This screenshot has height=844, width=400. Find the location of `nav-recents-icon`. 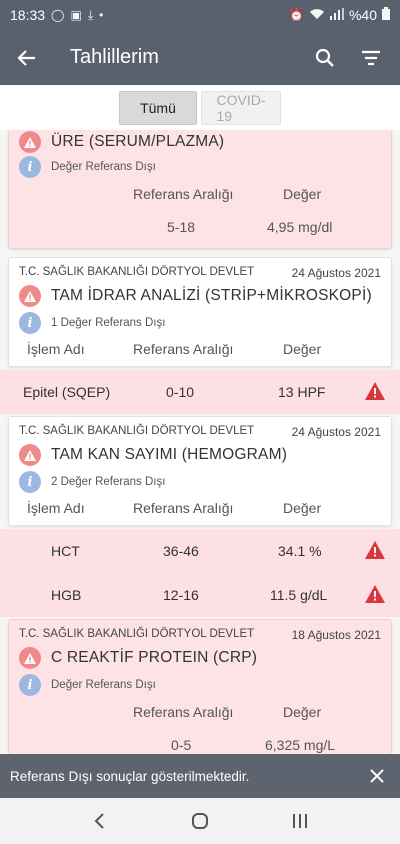

nav-recents-icon is located at coordinates (300, 821).